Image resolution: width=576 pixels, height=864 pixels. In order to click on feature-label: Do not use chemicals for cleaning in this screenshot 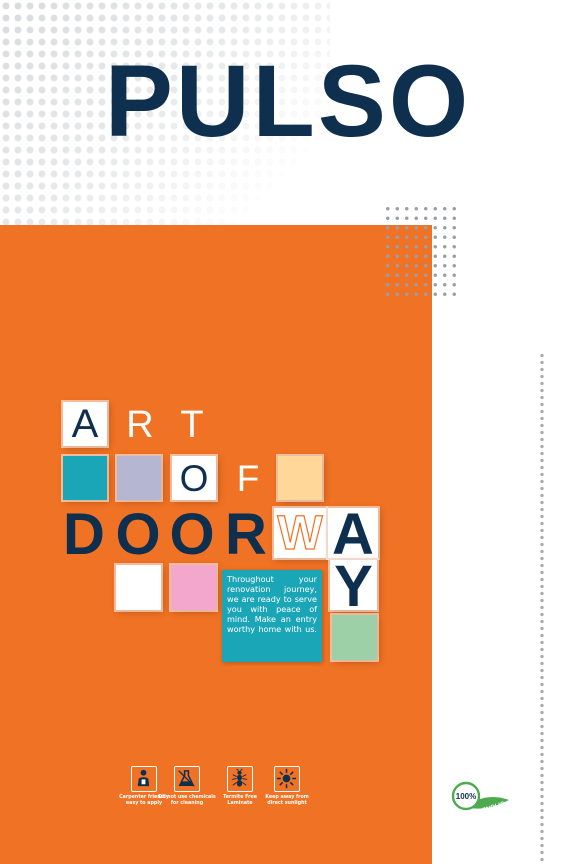, I will do `click(187, 800)`.